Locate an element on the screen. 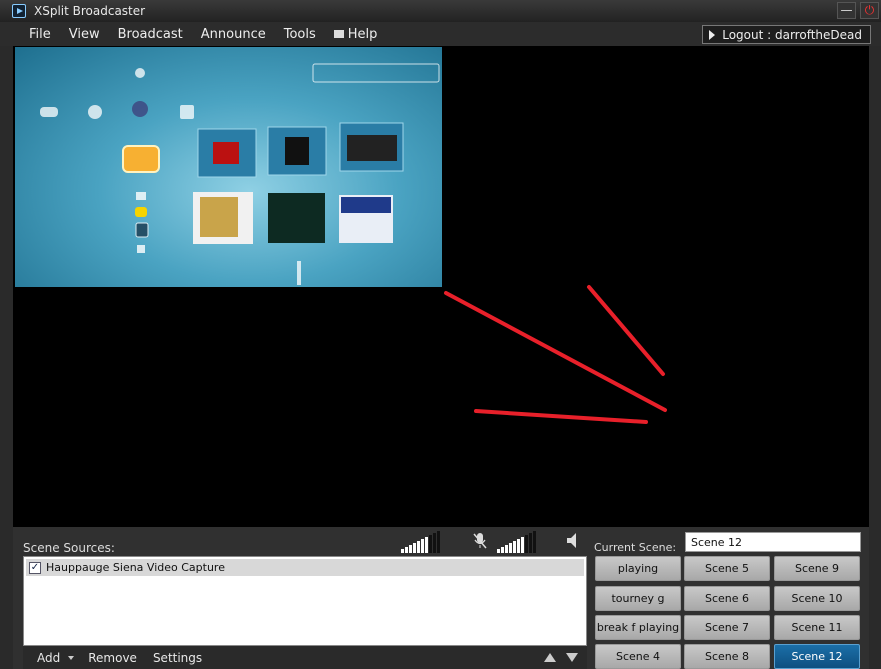 The width and height of the screenshot is (881, 669). source-settings-button: Settings is located at coordinates (177, 658).